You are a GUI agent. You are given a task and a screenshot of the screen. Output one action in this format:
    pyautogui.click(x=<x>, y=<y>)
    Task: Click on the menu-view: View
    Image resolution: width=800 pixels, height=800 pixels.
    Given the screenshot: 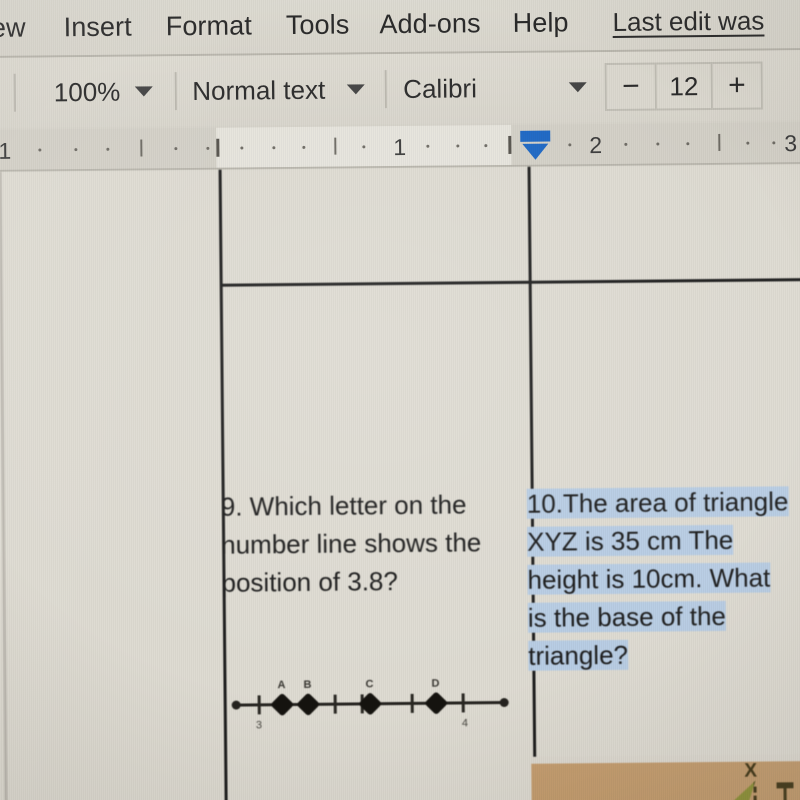 What is the action you would take?
    pyautogui.click(x=13, y=28)
    